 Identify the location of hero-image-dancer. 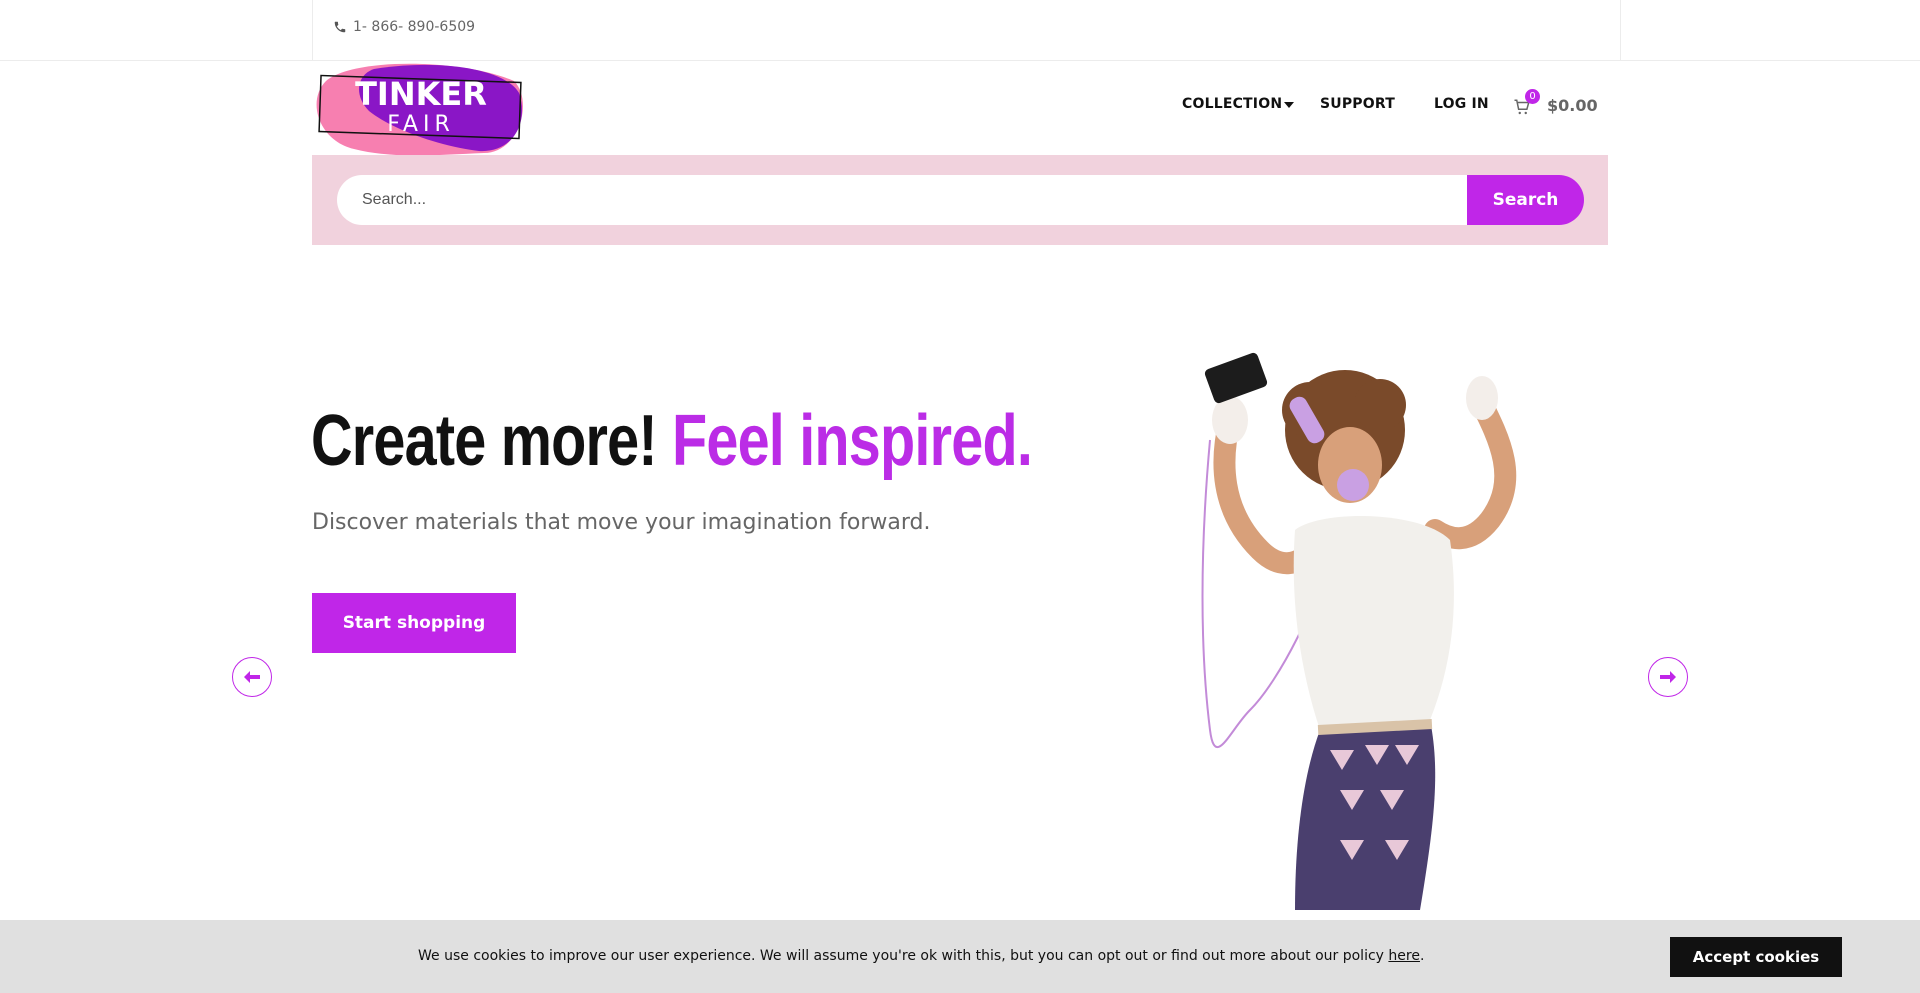
(1359, 631).